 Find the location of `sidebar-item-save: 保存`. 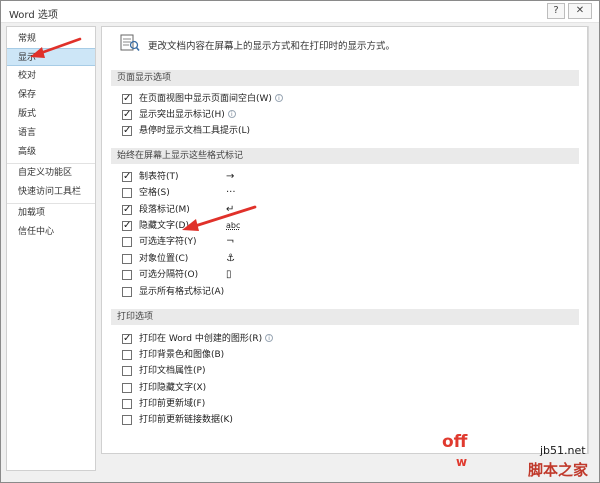

sidebar-item-save: 保存 is located at coordinates (51, 95).